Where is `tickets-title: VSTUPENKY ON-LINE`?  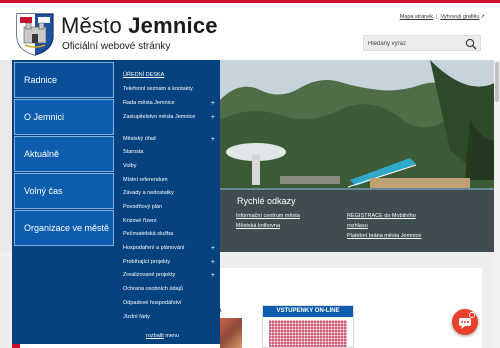
tickets-title: VSTUPENKY ON-LINE is located at coordinates (308, 311).